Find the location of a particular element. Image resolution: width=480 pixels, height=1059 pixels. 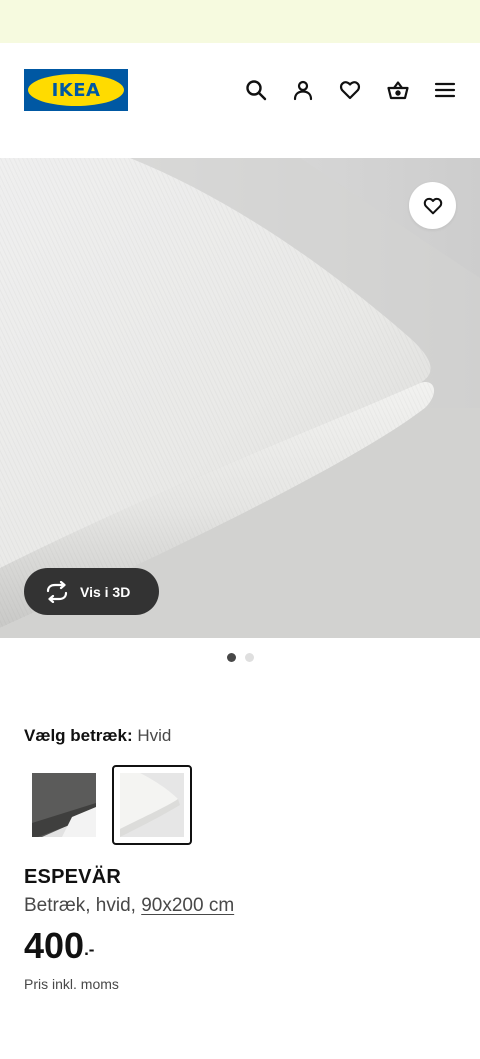

swatch-image-white is located at coordinates (152, 805).